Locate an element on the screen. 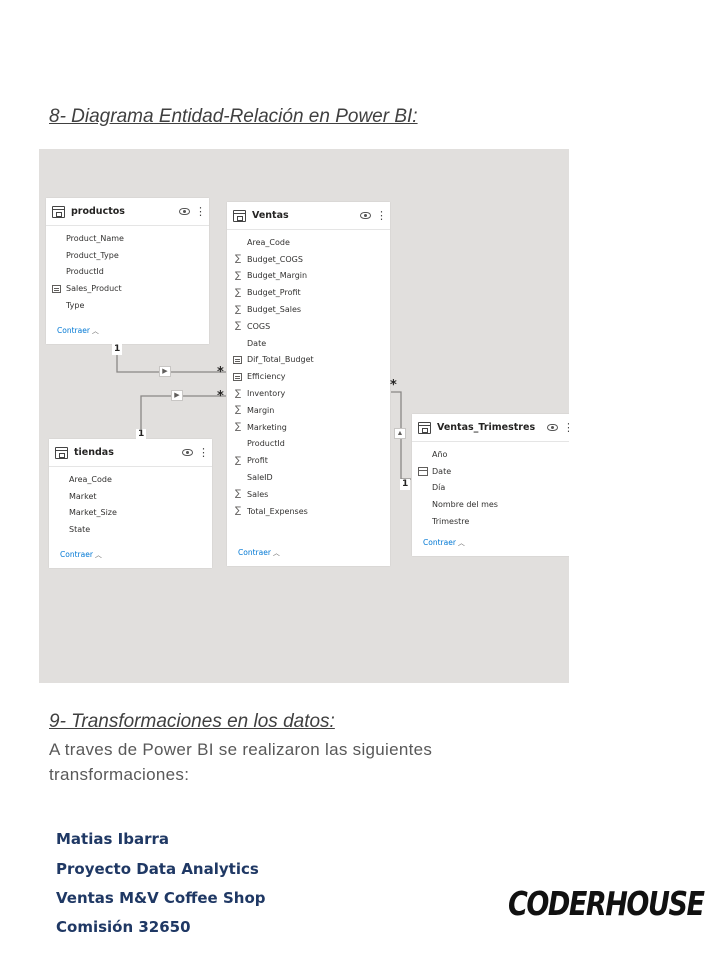  field-row: ∑ Marketing is located at coordinates (308, 427).